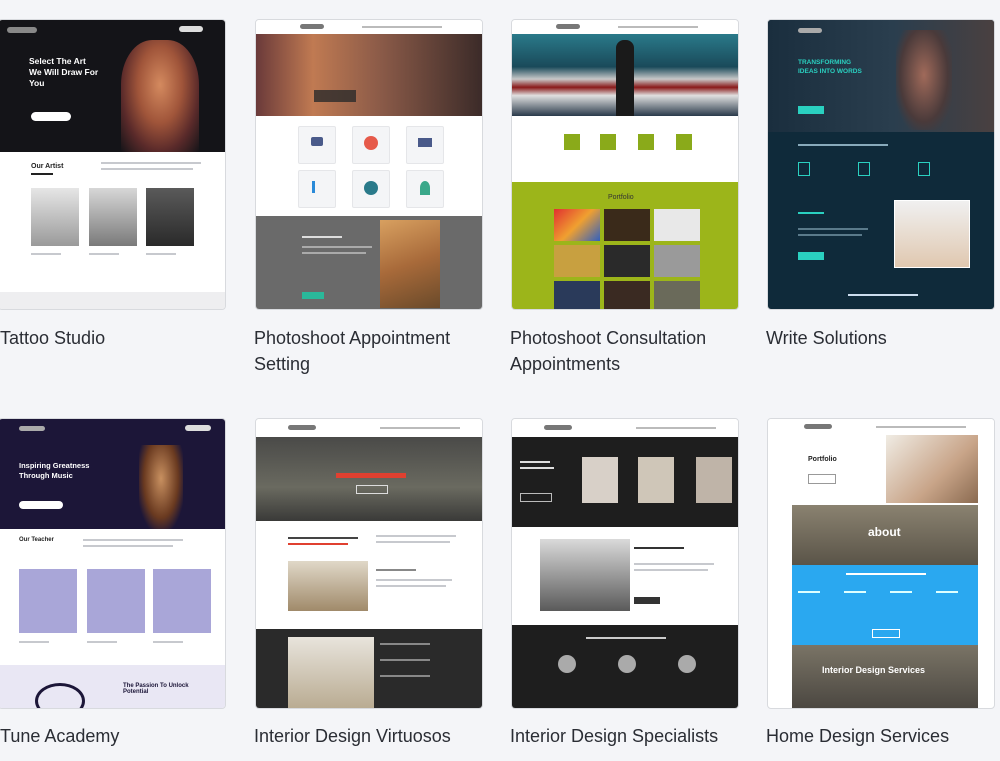 The image size is (1000, 761). I want to click on hero-heading: TRANSFORMING IDEAS INTO WORDS, so click(830, 67).